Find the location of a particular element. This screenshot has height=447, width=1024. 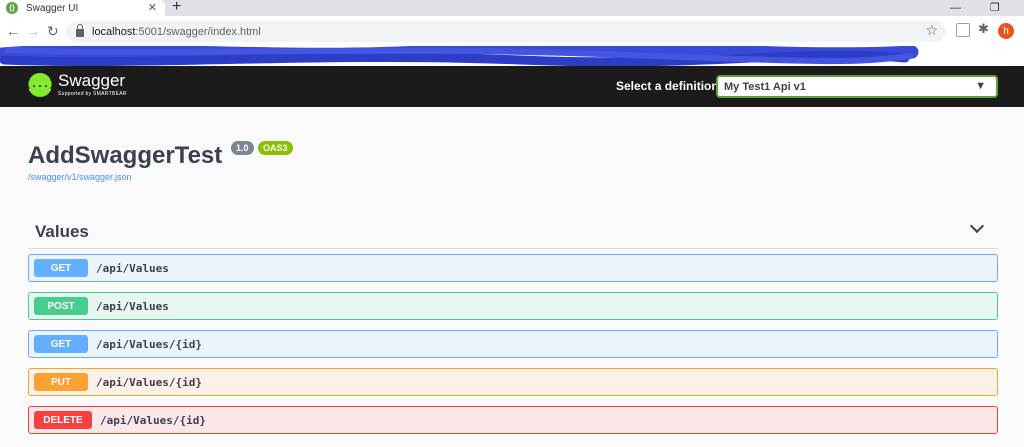

operation-get-values: GET /api/Values is located at coordinates (513, 268).